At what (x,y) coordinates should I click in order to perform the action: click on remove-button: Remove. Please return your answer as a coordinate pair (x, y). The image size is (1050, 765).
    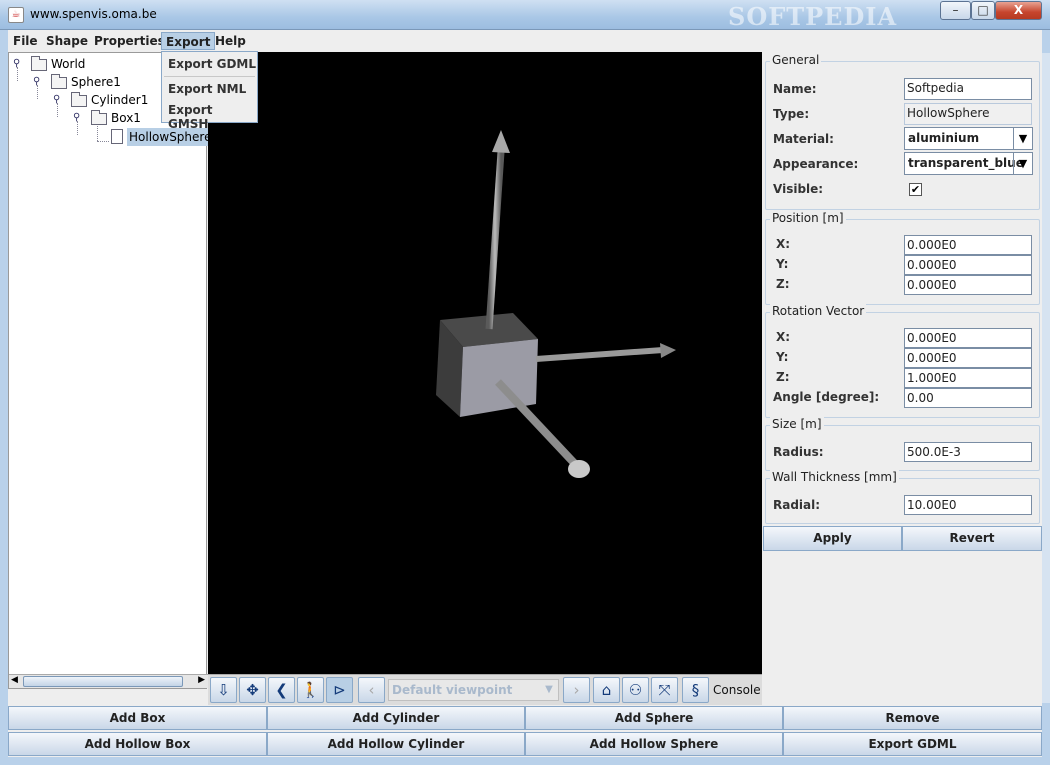
    Looking at the image, I should click on (912, 718).